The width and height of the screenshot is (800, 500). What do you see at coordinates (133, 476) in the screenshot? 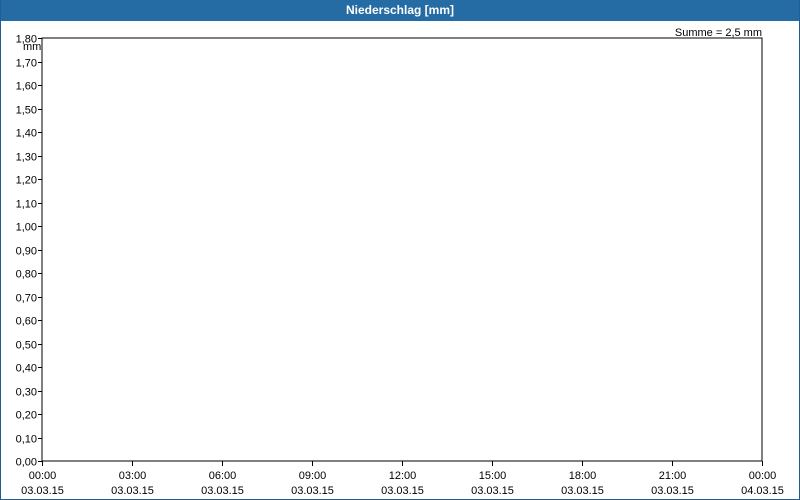
I see `x-tick-label-time: 03:00` at bounding box center [133, 476].